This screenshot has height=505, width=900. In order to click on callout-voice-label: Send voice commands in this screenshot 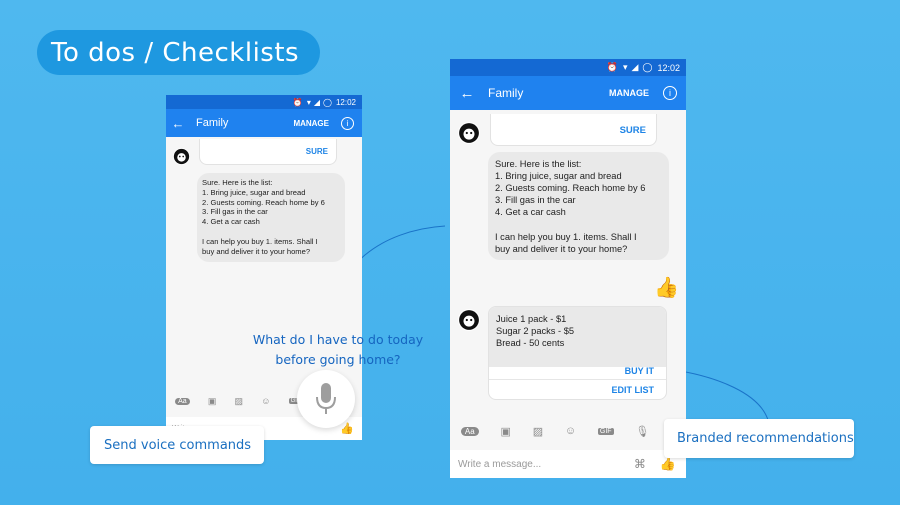, I will do `click(178, 445)`.